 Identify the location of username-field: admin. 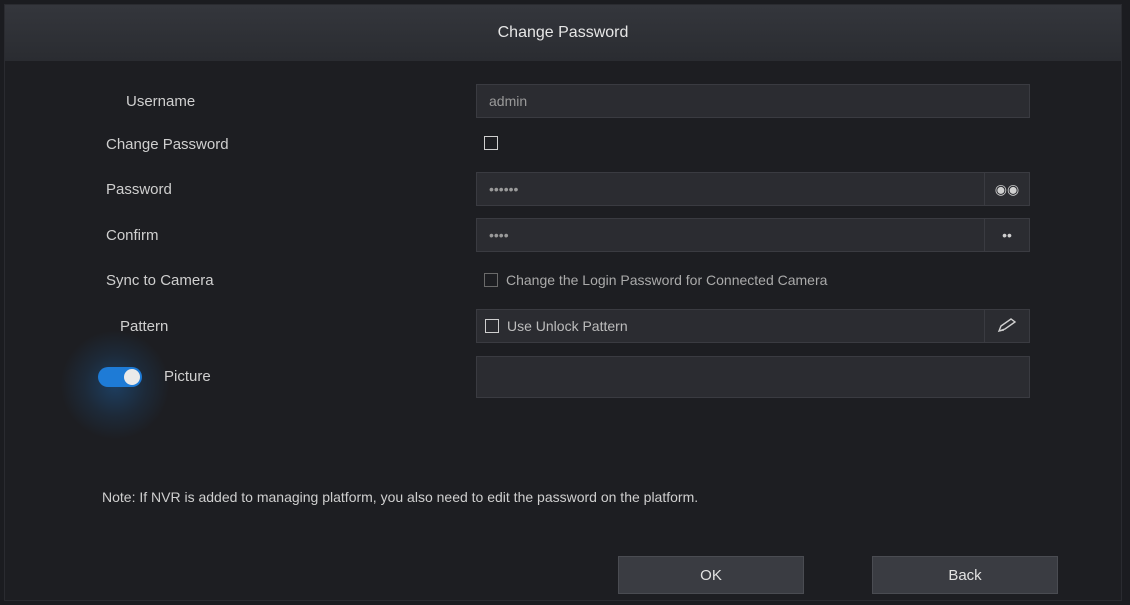
(753, 101).